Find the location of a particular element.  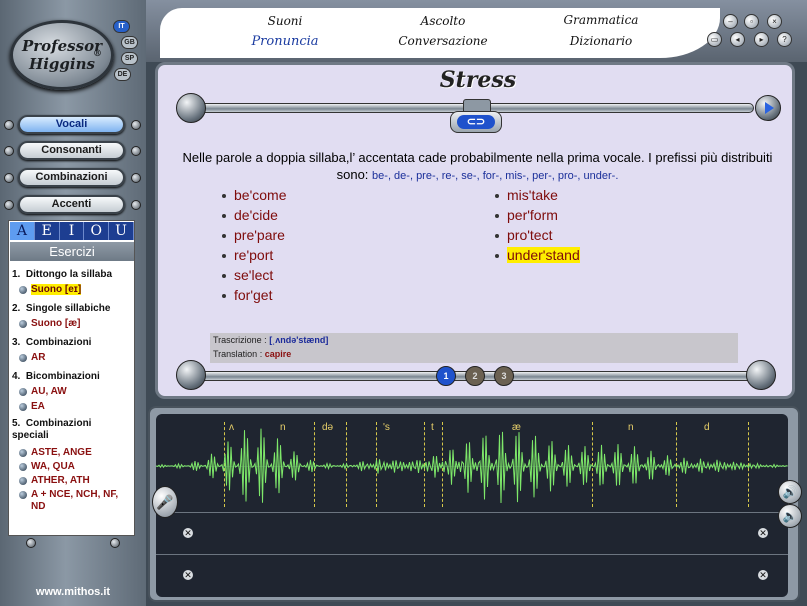

exercise-item: Suono [eɪ] is located at coordinates (50, 290).